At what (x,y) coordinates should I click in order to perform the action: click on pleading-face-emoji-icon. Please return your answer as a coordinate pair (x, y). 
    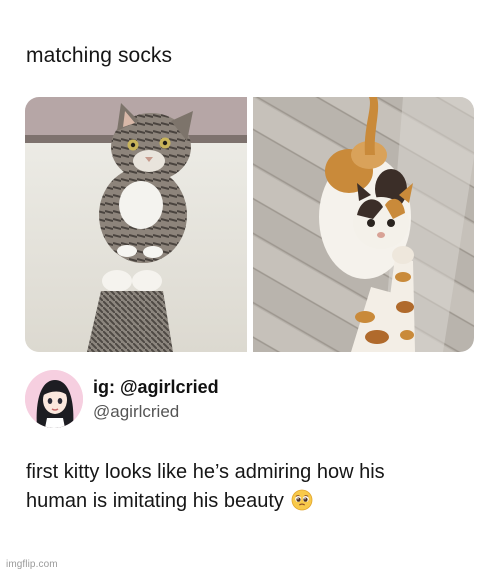
    Looking at the image, I should click on (302, 500).